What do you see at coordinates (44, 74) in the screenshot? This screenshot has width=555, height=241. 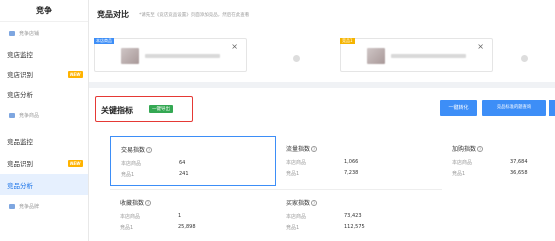 I see `sidebar-item-store-identify: 竞店识别 NEW` at bounding box center [44, 74].